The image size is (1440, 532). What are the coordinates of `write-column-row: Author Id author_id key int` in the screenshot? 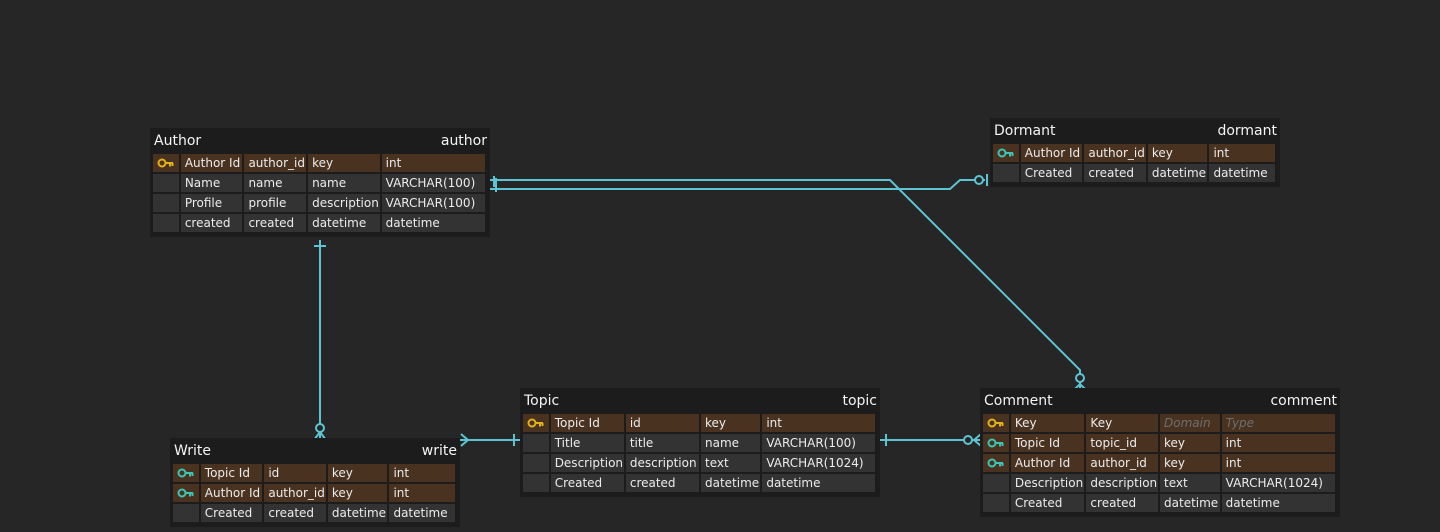 It's located at (315, 494).